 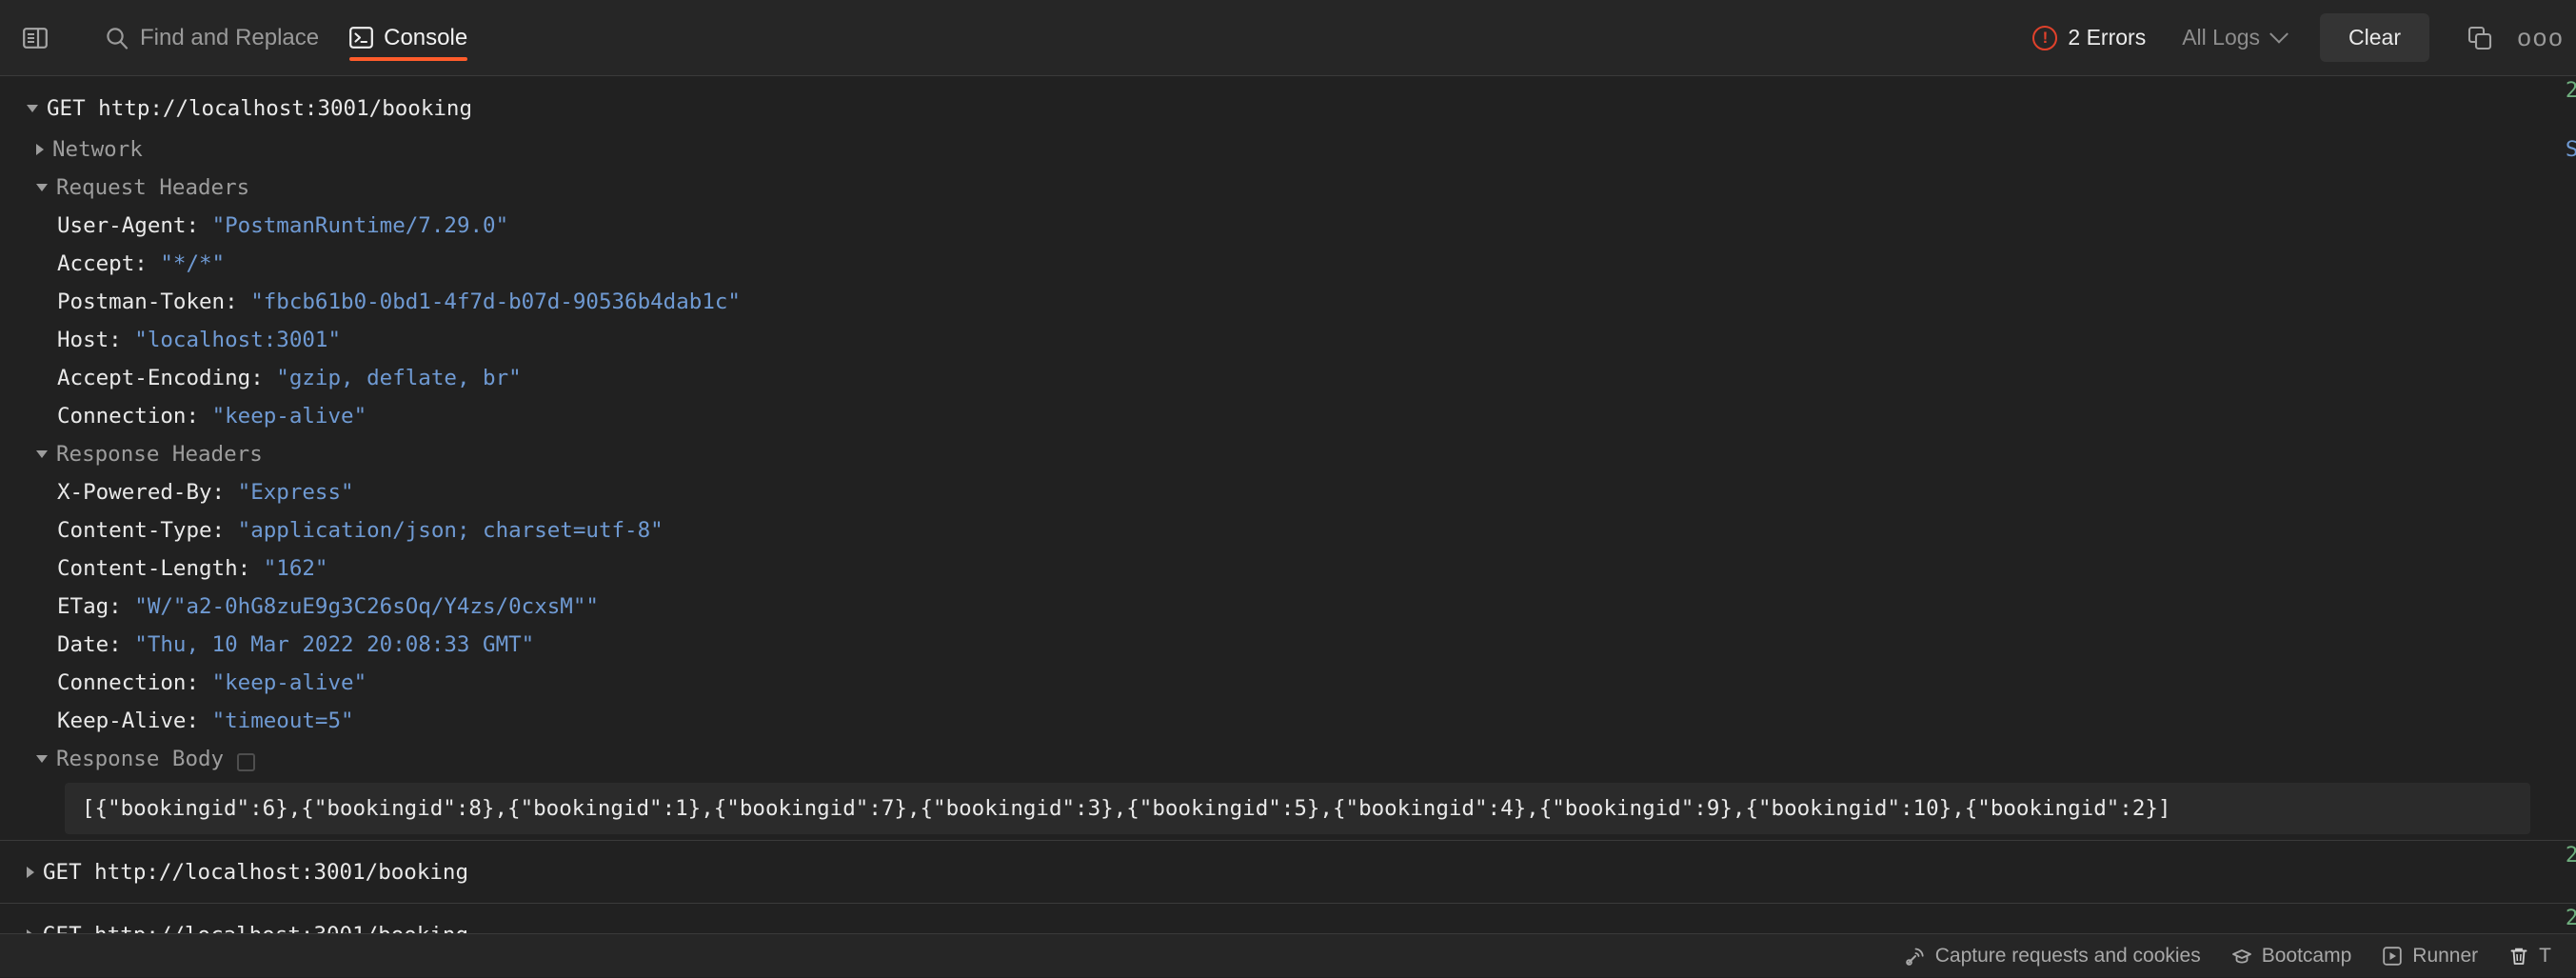 What do you see at coordinates (1288, 150) in the screenshot?
I see `console-group-network: Network Sh` at bounding box center [1288, 150].